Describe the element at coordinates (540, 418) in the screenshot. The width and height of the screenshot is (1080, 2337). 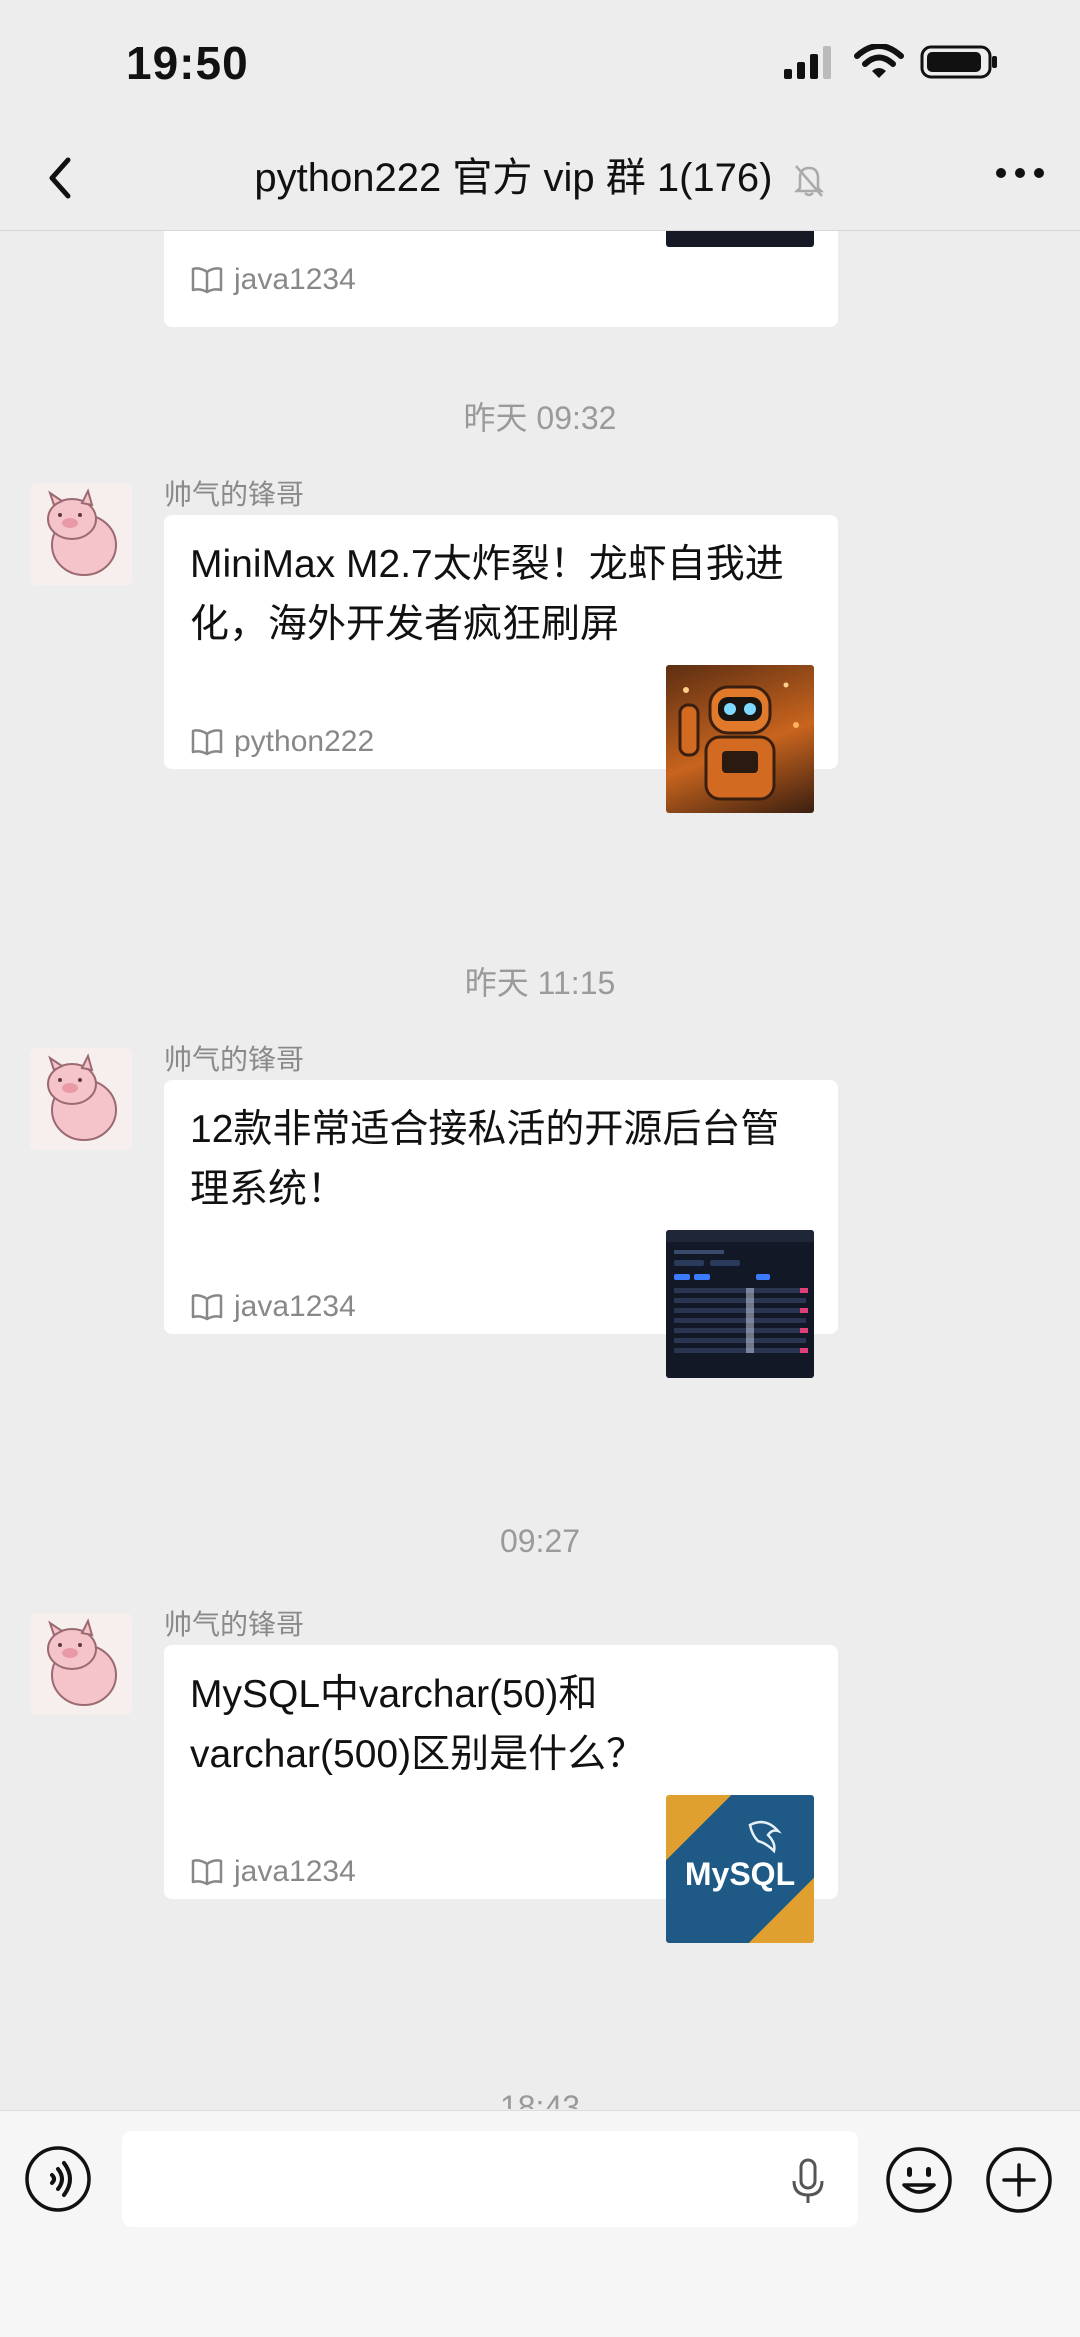
I see `message-timestamp: 昨天 09:32` at that location.